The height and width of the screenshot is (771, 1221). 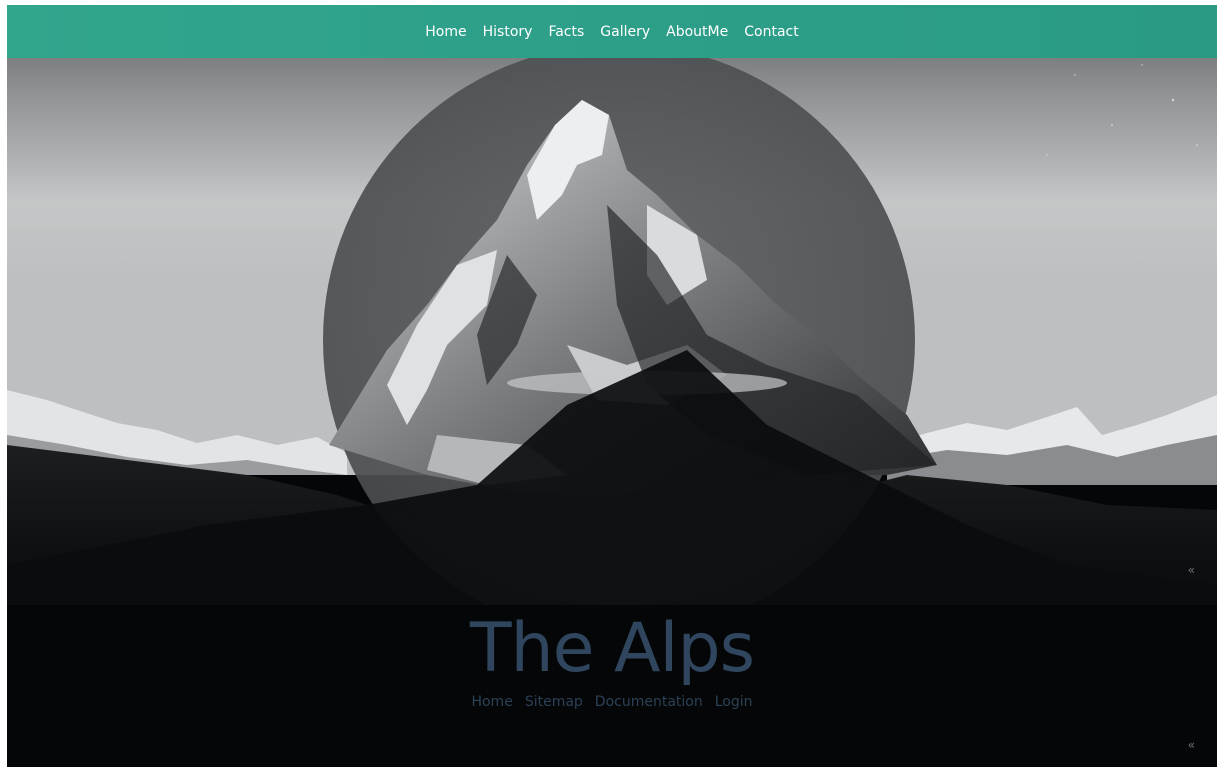 What do you see at coordinates (508, 32) in the screenshot?
I see `nav-history-link: History` at bounding box center [508, 32].